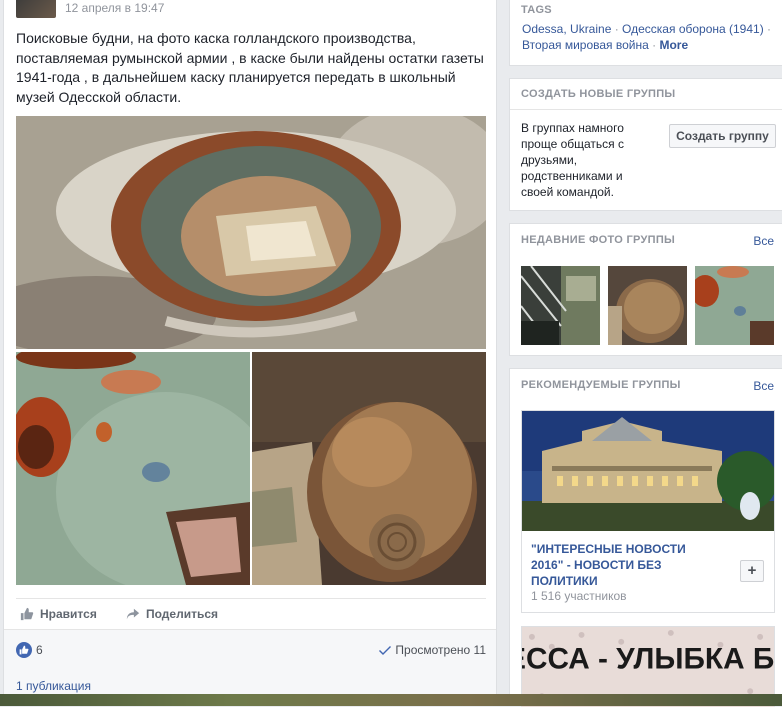 The width and height of the screenshot is (782, 707). Describe the element at coordinates (763, 241) in the screenshot. I see `recent-photos-all-link: Все` at that location.